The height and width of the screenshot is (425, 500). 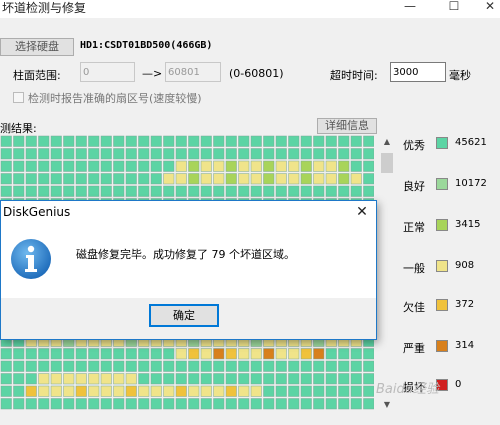 I want to click on scroll-up-arrow: ▲, so click(x=387, y=142).